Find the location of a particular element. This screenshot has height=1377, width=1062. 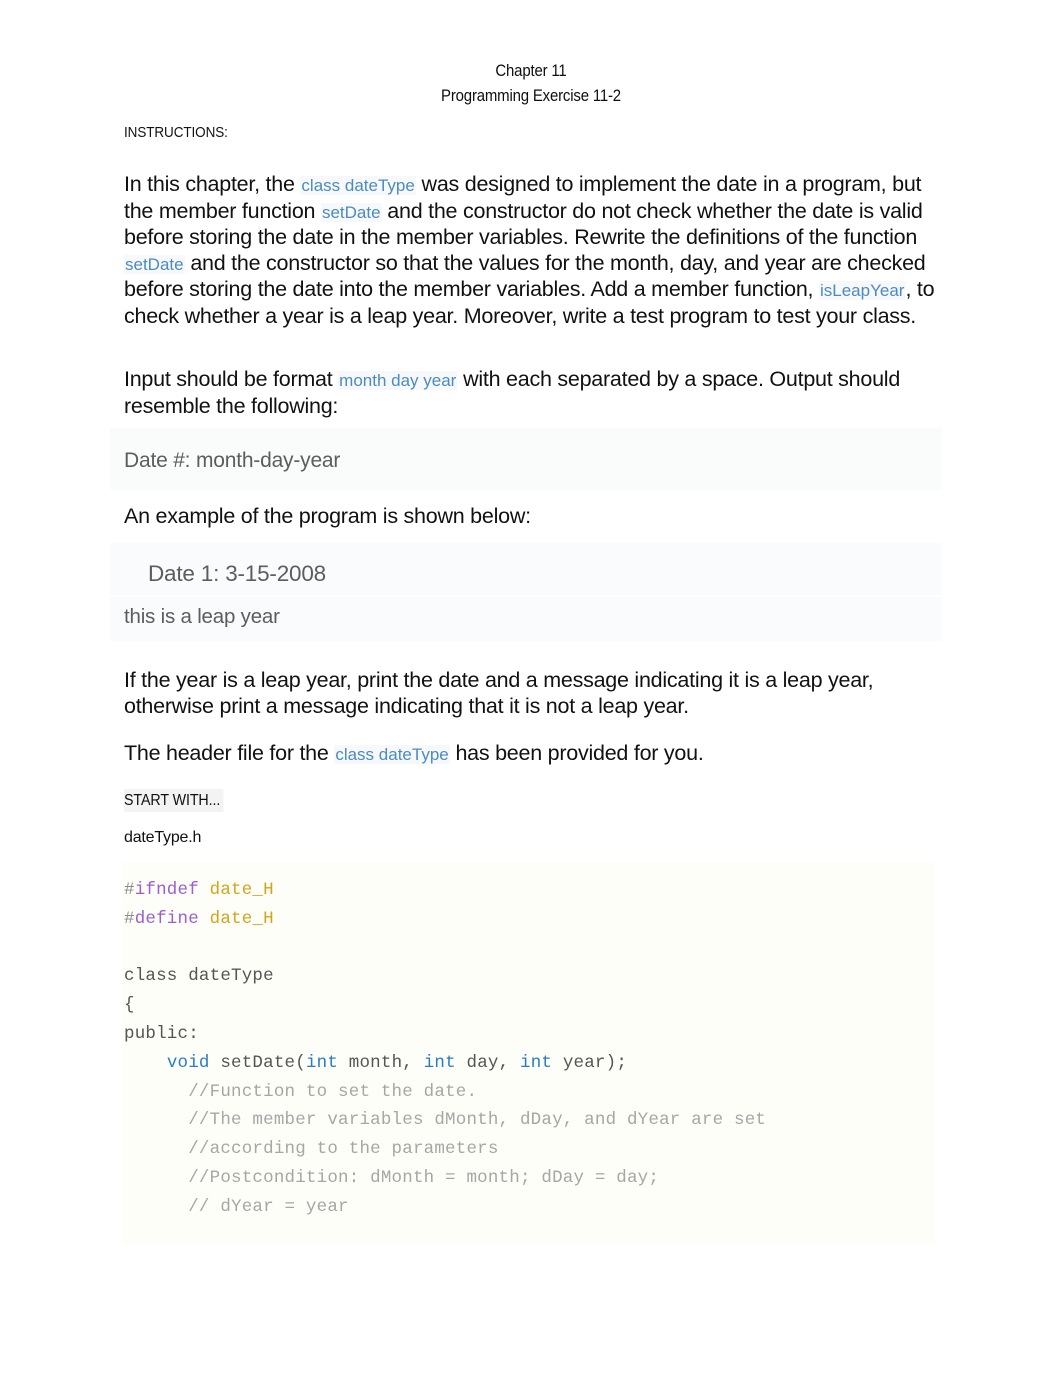

code-line: #define date_H is located at coordinates (529, 919).